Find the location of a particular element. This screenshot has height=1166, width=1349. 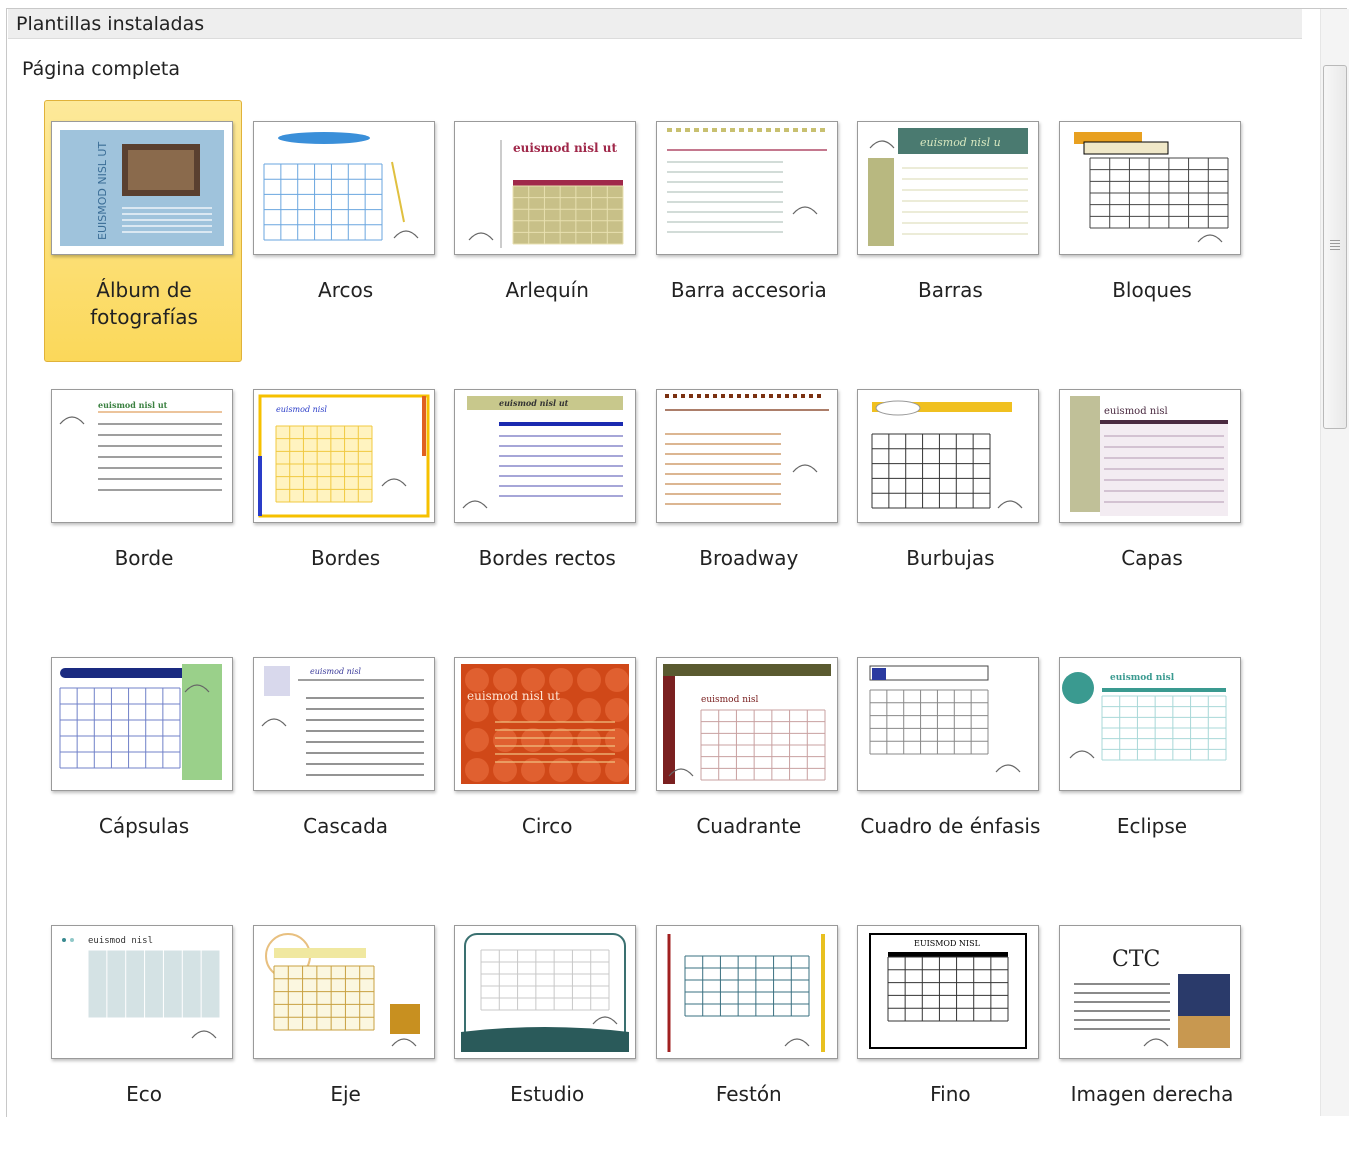

template-tile: Arcos is located at coordinates (345, 231).